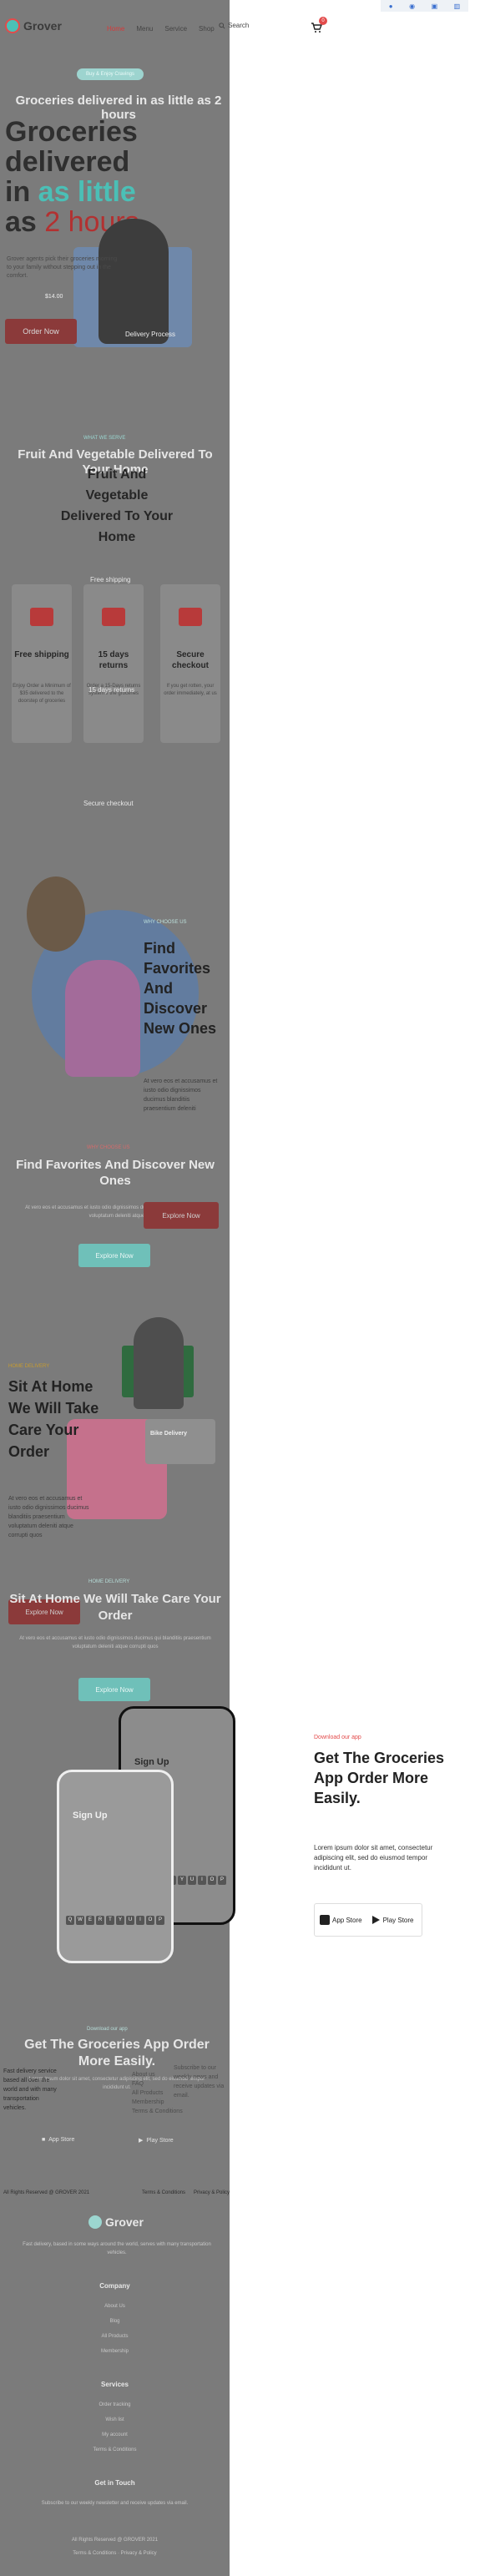 This screenshot has width=480, height=2576. What do you see at coordinates (180, 988) in the screenshot?
I see `why-title: Find Favorites And Discover New Ones` at bounding box center [180, 988].